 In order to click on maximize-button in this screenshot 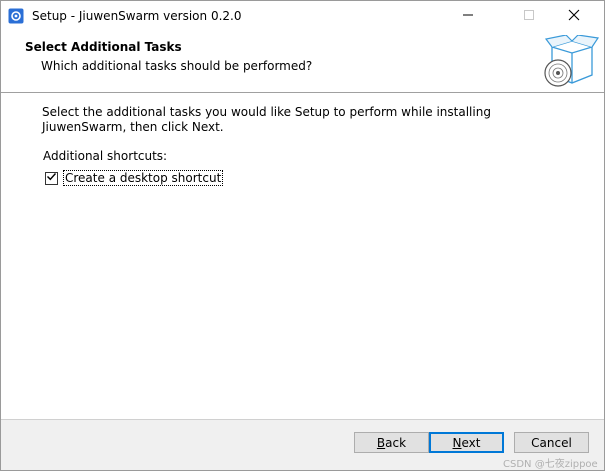, I will do `click(529, 16)`.